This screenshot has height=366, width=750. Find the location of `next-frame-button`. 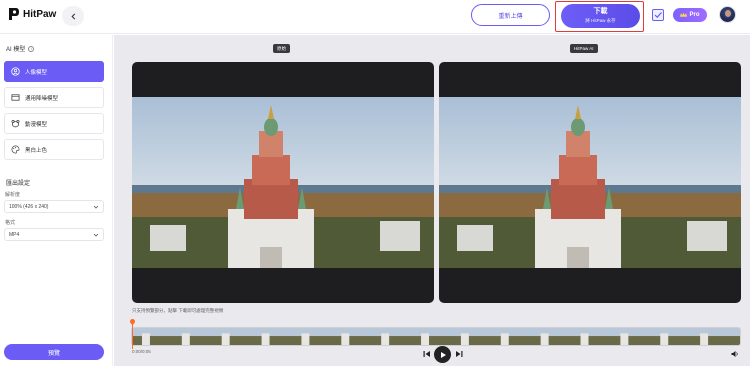

next-frame-button is located at coordinates (459, 354).